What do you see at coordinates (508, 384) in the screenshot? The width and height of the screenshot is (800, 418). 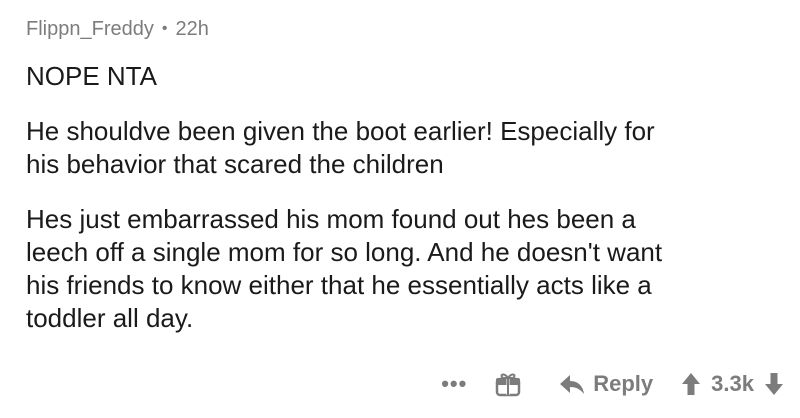 I see `gift-icon` at bounding box center [508, 384].